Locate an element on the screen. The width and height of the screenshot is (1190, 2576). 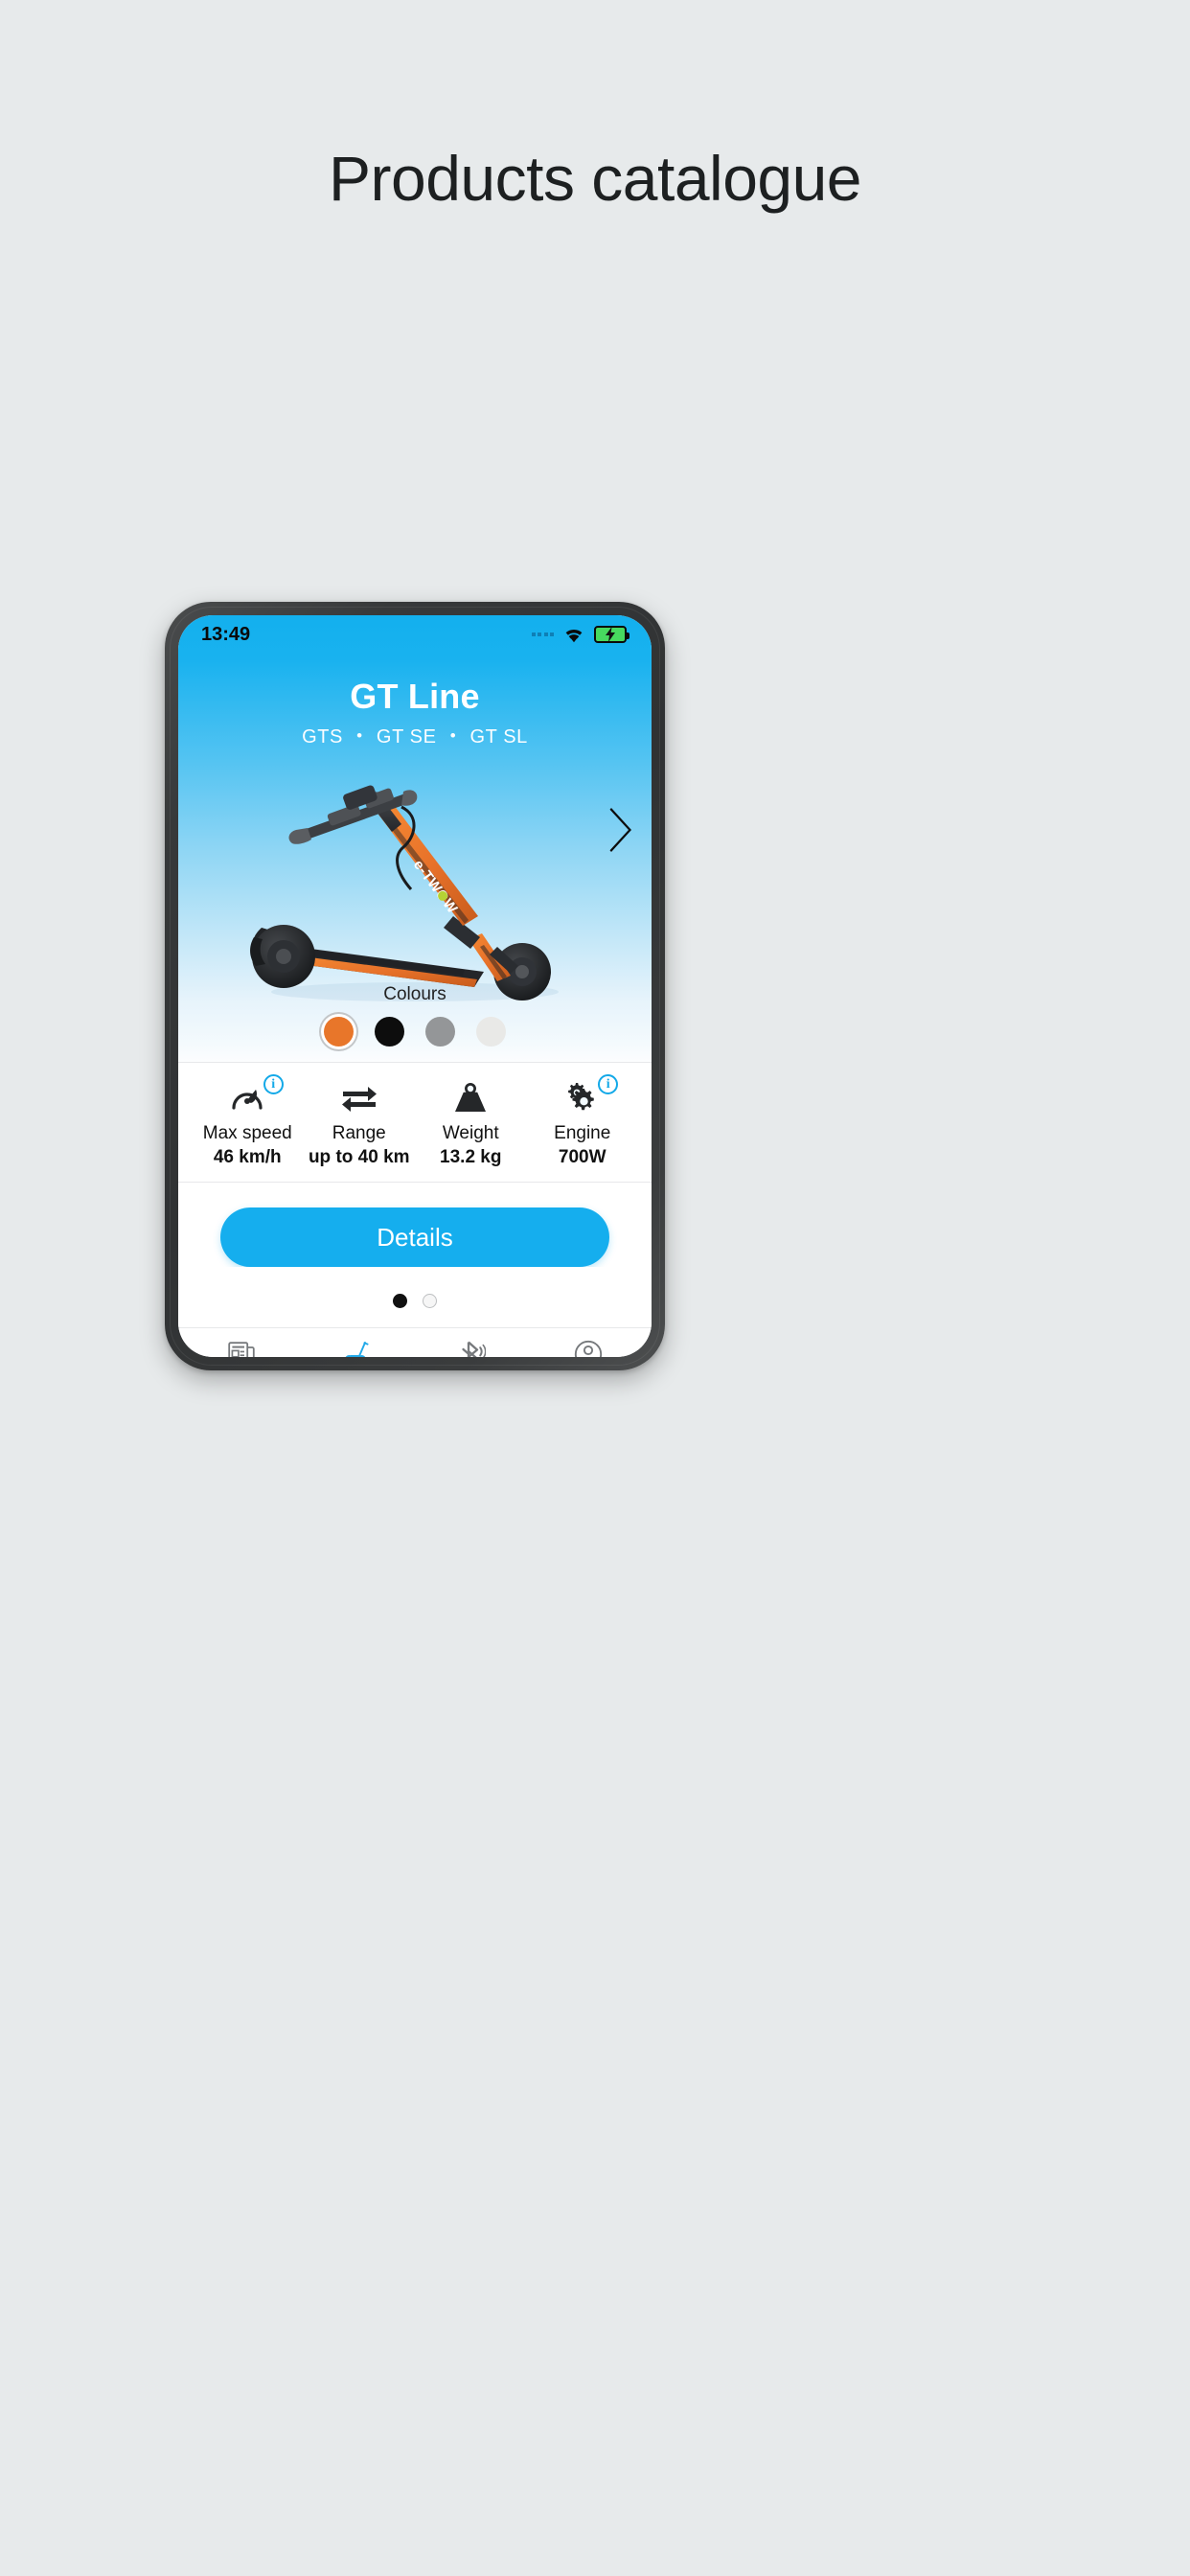
exchange-arrows-icon is located at coordinates (359, 1099).